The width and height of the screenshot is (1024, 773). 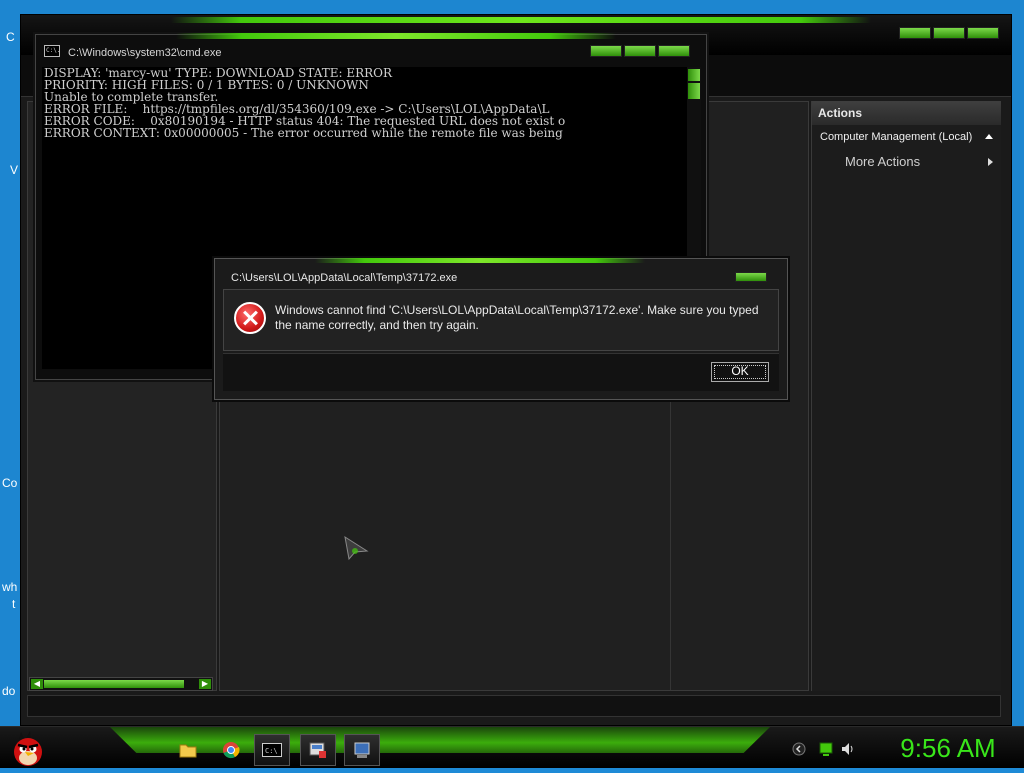 I want to click on window-controls, so click(x=949, y=33).